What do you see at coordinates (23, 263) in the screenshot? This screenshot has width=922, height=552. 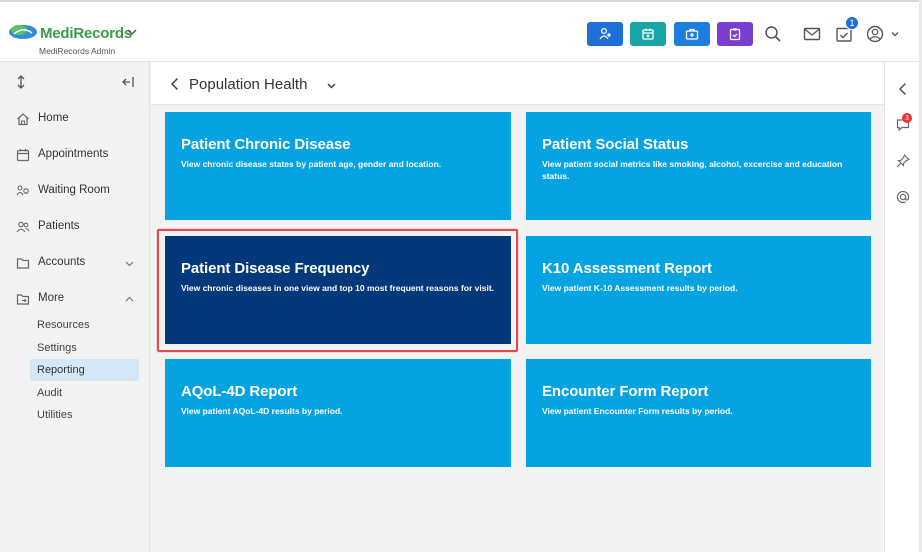 I see `folder-icon` at bounding box center [23, 263].